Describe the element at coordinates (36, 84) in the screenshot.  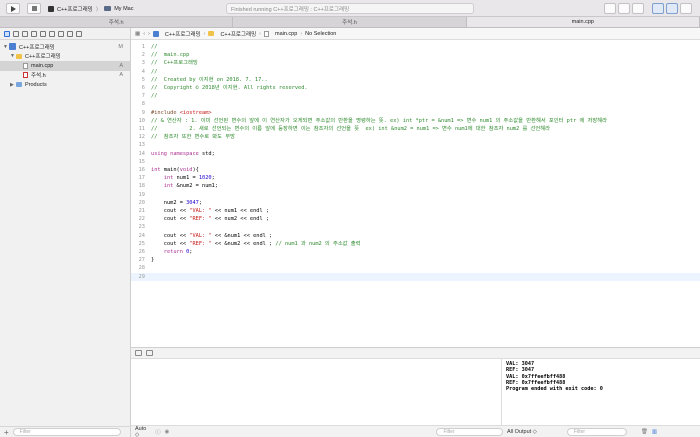
I see `navigator-item-label: Products` at that location.